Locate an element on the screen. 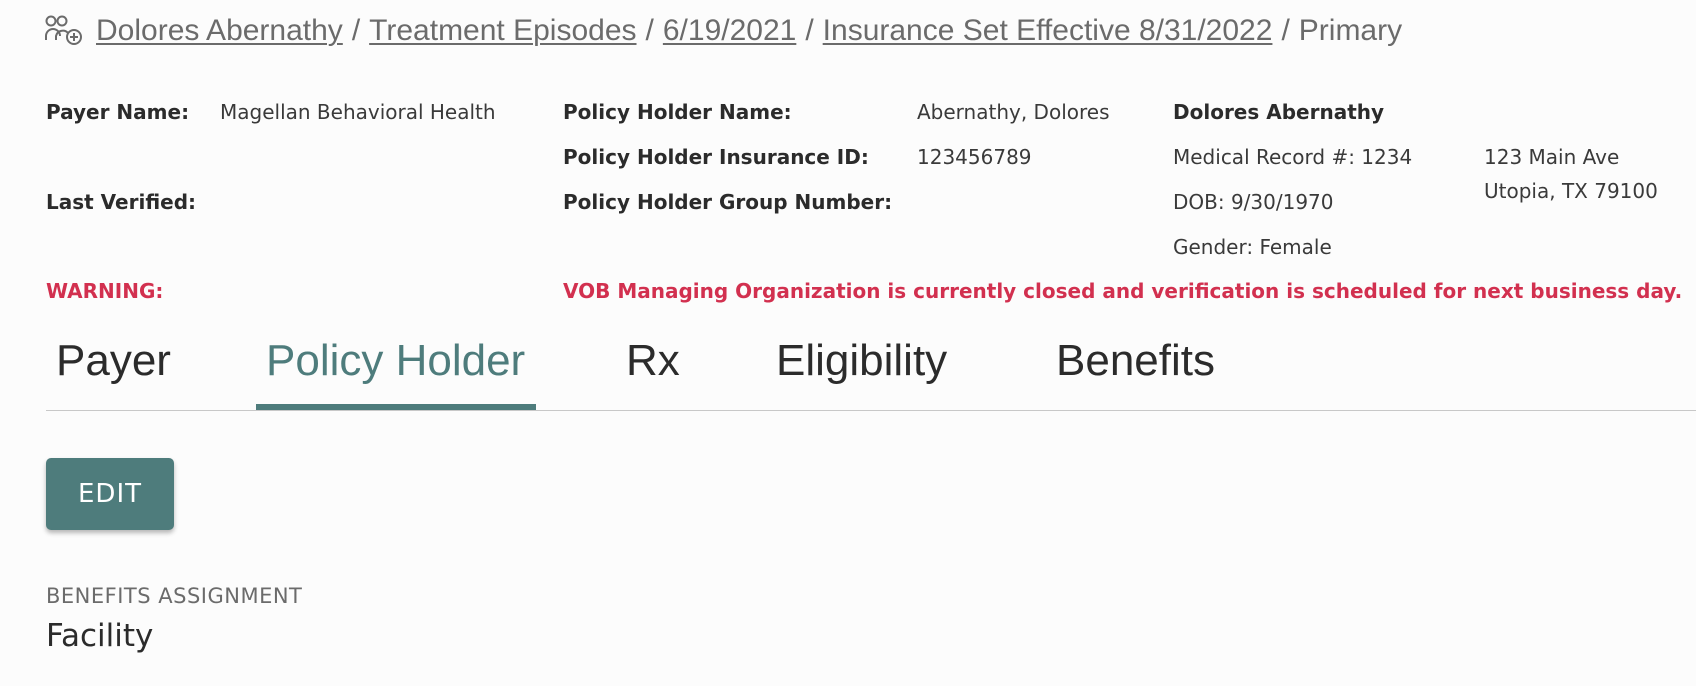 The image size is (1696, 686). edit-button: EDIT is located at coordinates (110, 494).